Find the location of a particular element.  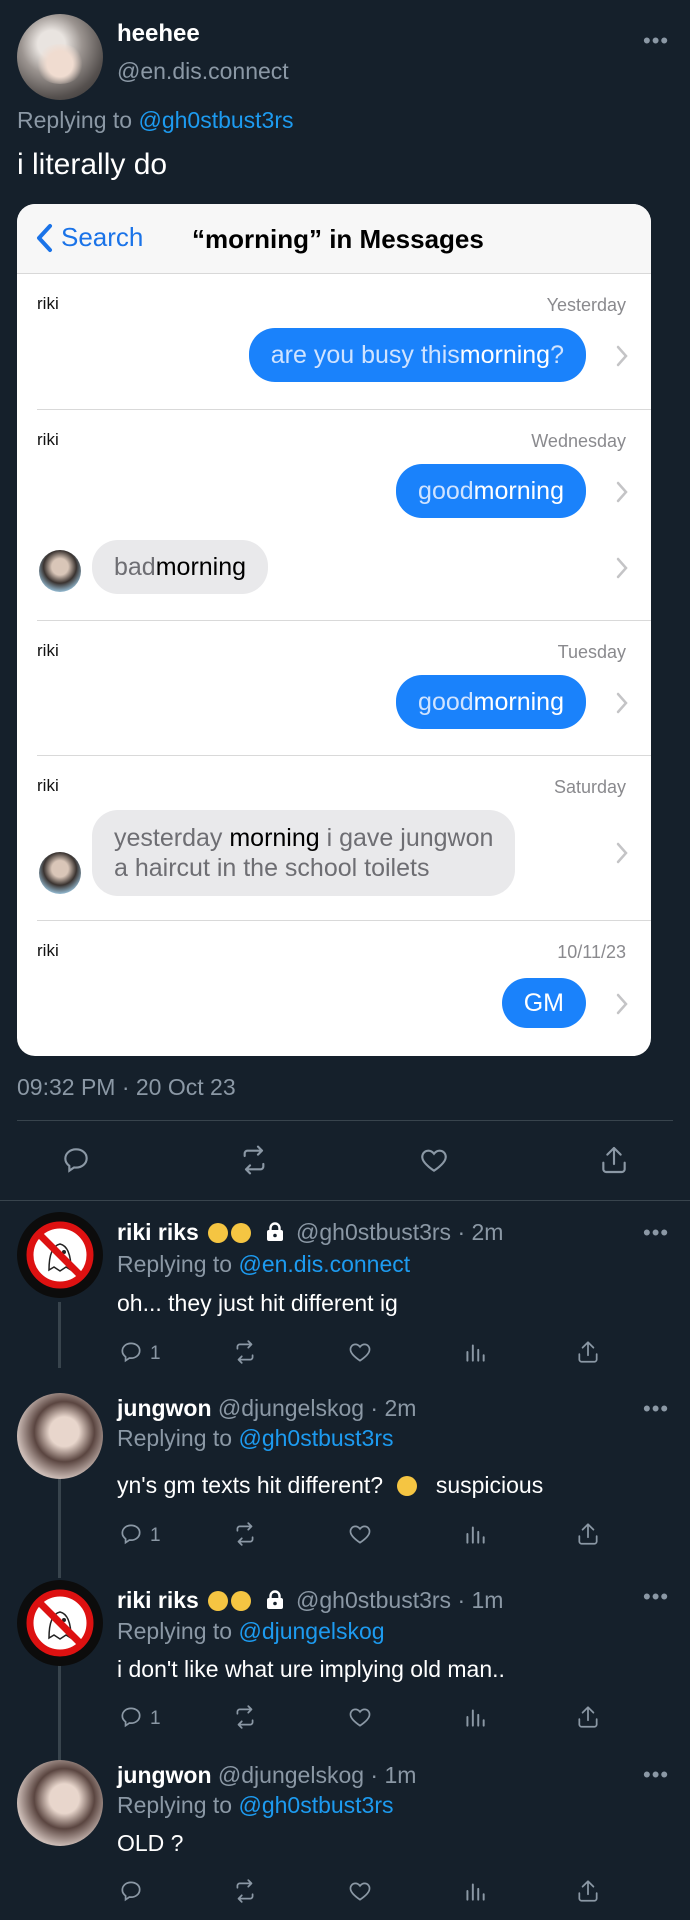

author-avatar is located at coordinates (60, 57).